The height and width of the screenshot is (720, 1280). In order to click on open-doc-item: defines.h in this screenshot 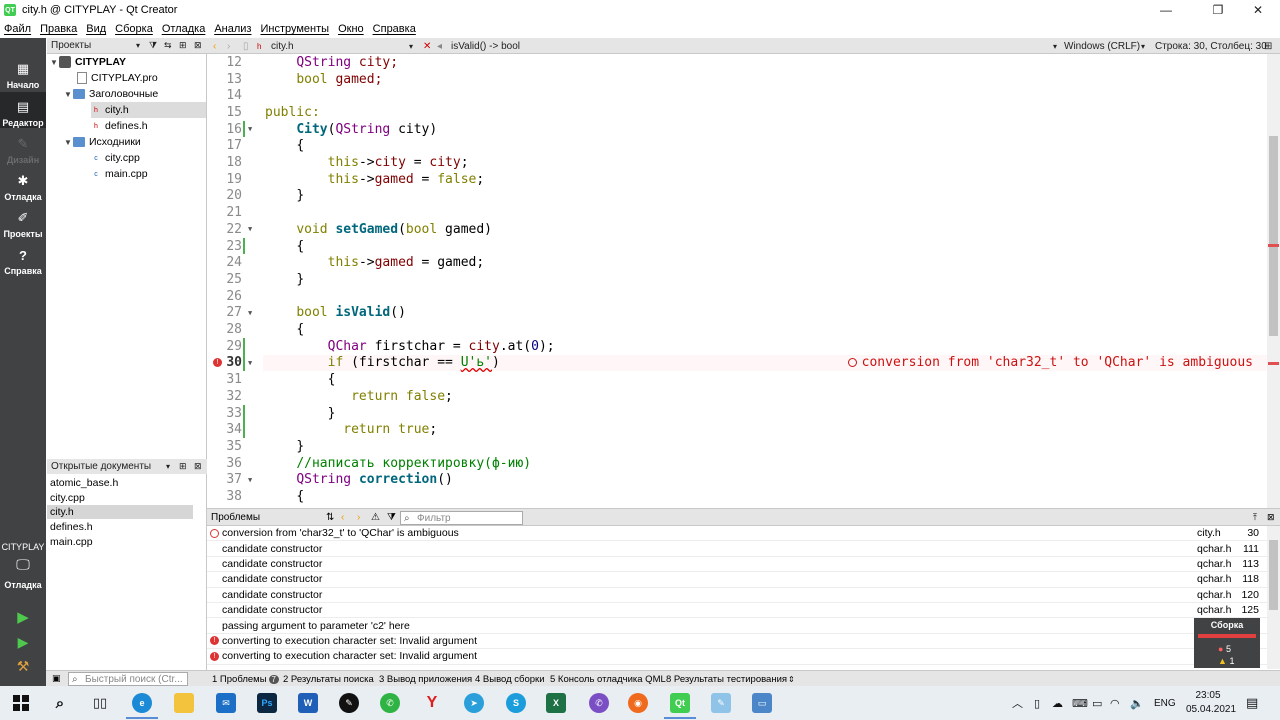, I will do `click(120, 527)`.